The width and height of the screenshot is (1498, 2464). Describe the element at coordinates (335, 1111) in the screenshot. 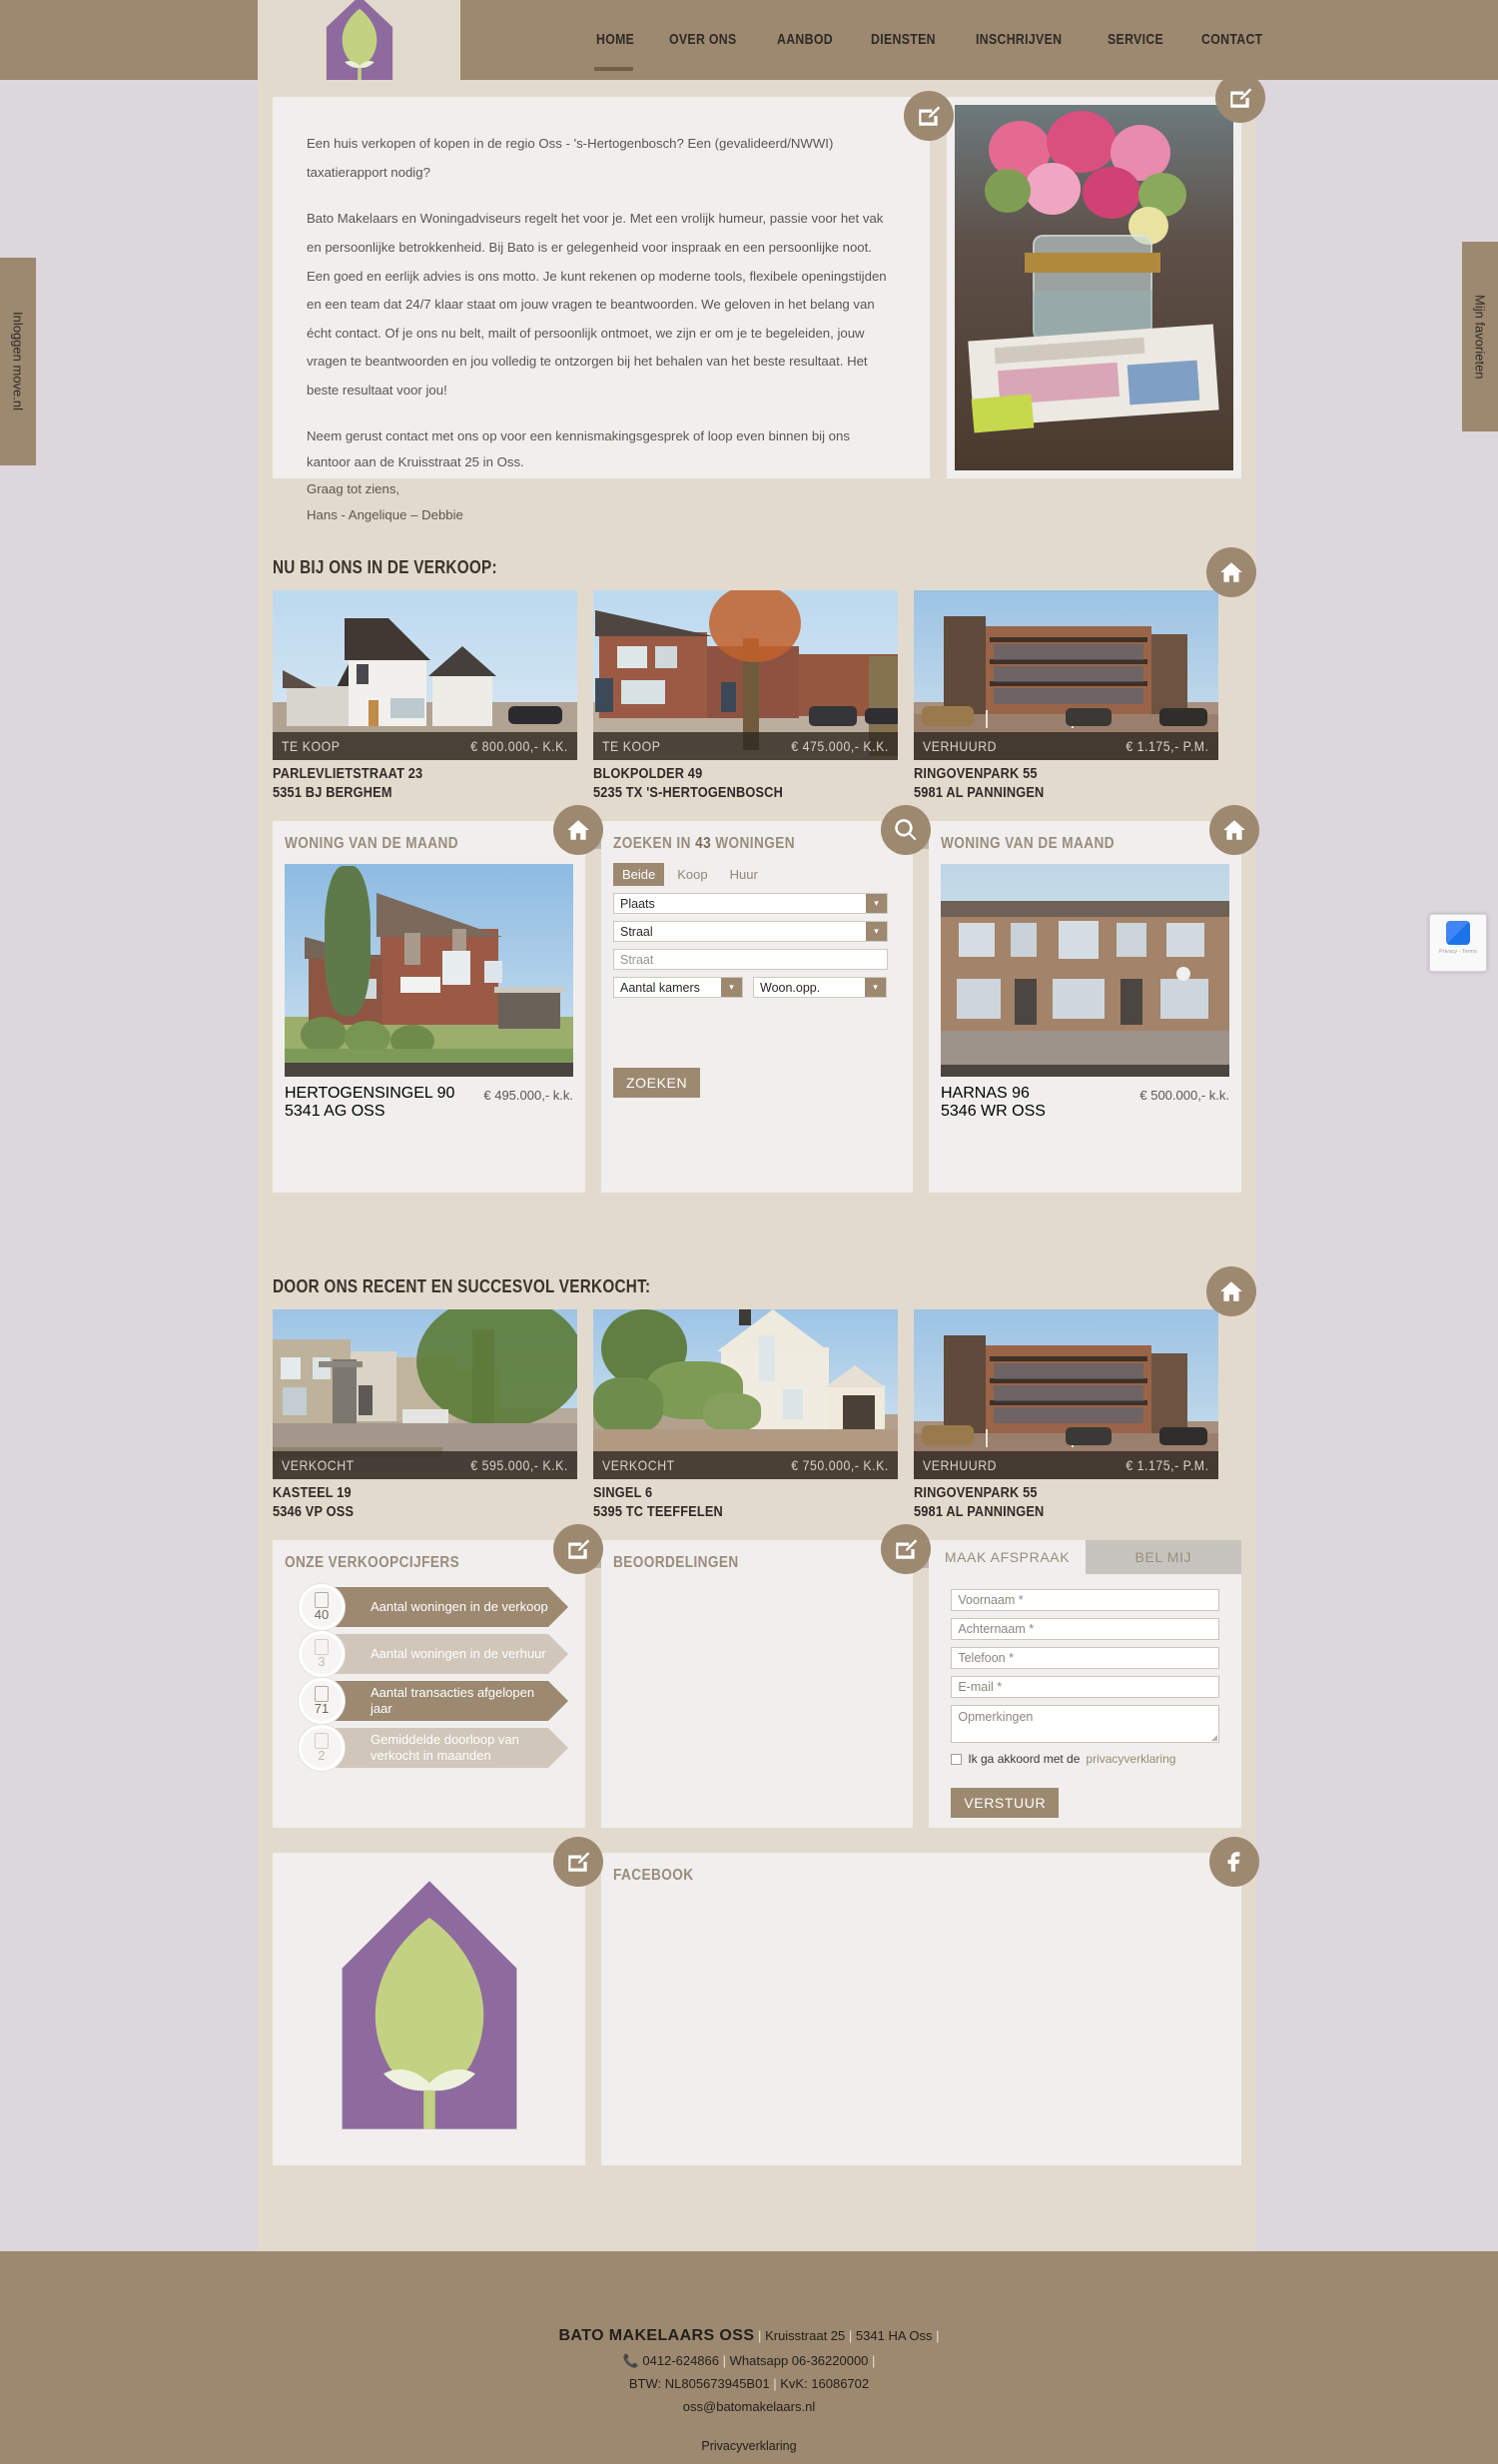

I see `month-left-city: 5341 AG OSS` at that location.